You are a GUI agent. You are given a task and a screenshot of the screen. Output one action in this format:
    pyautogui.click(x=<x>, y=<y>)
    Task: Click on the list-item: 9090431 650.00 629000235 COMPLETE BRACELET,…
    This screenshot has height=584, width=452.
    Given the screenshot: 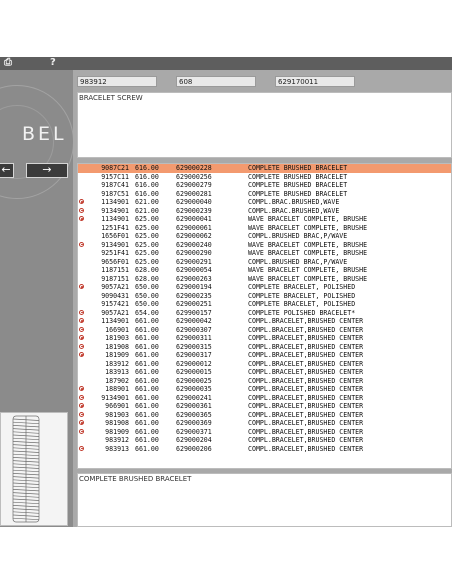 What is the action you would take?
    pyautogui.click(x=264, y=296)
    